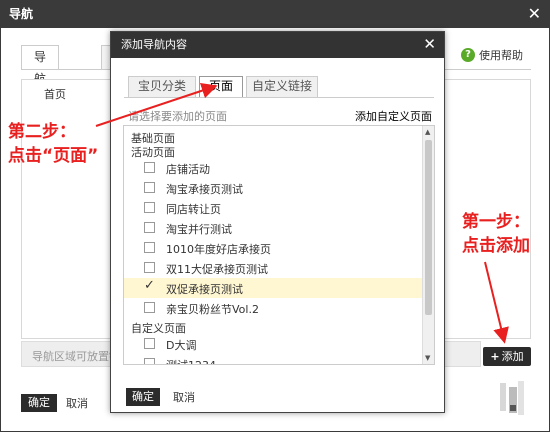 The image size is (550, 432). What do you see at coordinates (55, 94) in the screenshot?
I see `nav-item-homepage: 首页` at bounding box center [55, 94].